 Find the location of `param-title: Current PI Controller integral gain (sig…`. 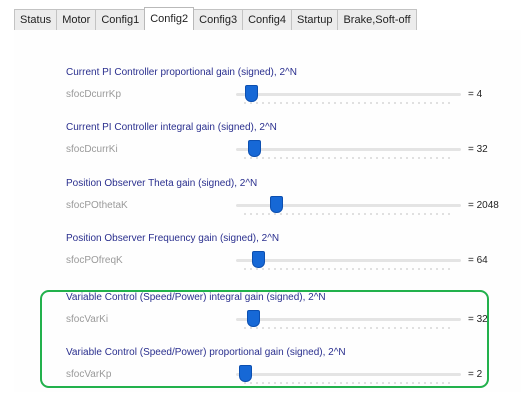

param-title: Current PI Controller integral gain (sig… is located at coordinates (171, 127).